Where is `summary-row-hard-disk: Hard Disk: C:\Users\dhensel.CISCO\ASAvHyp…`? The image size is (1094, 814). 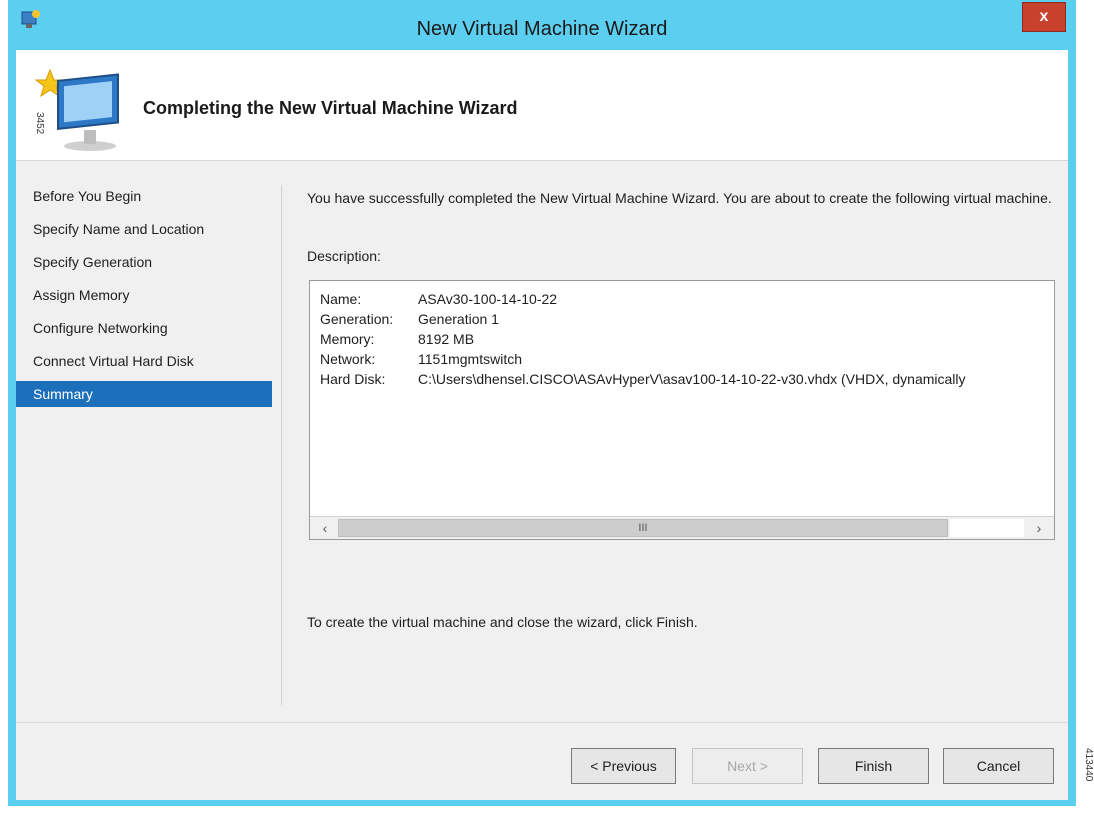 summary-row-hard-disk: Hard Disk: C:\Users\dhensel.CISCO\ASAvHyp… is located at coordinates (643, 379).